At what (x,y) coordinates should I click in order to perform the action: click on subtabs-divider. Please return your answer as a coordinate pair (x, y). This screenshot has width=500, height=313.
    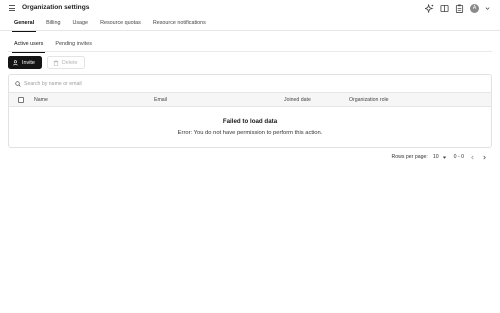
    Looking at the image, I should click on (250, 51).